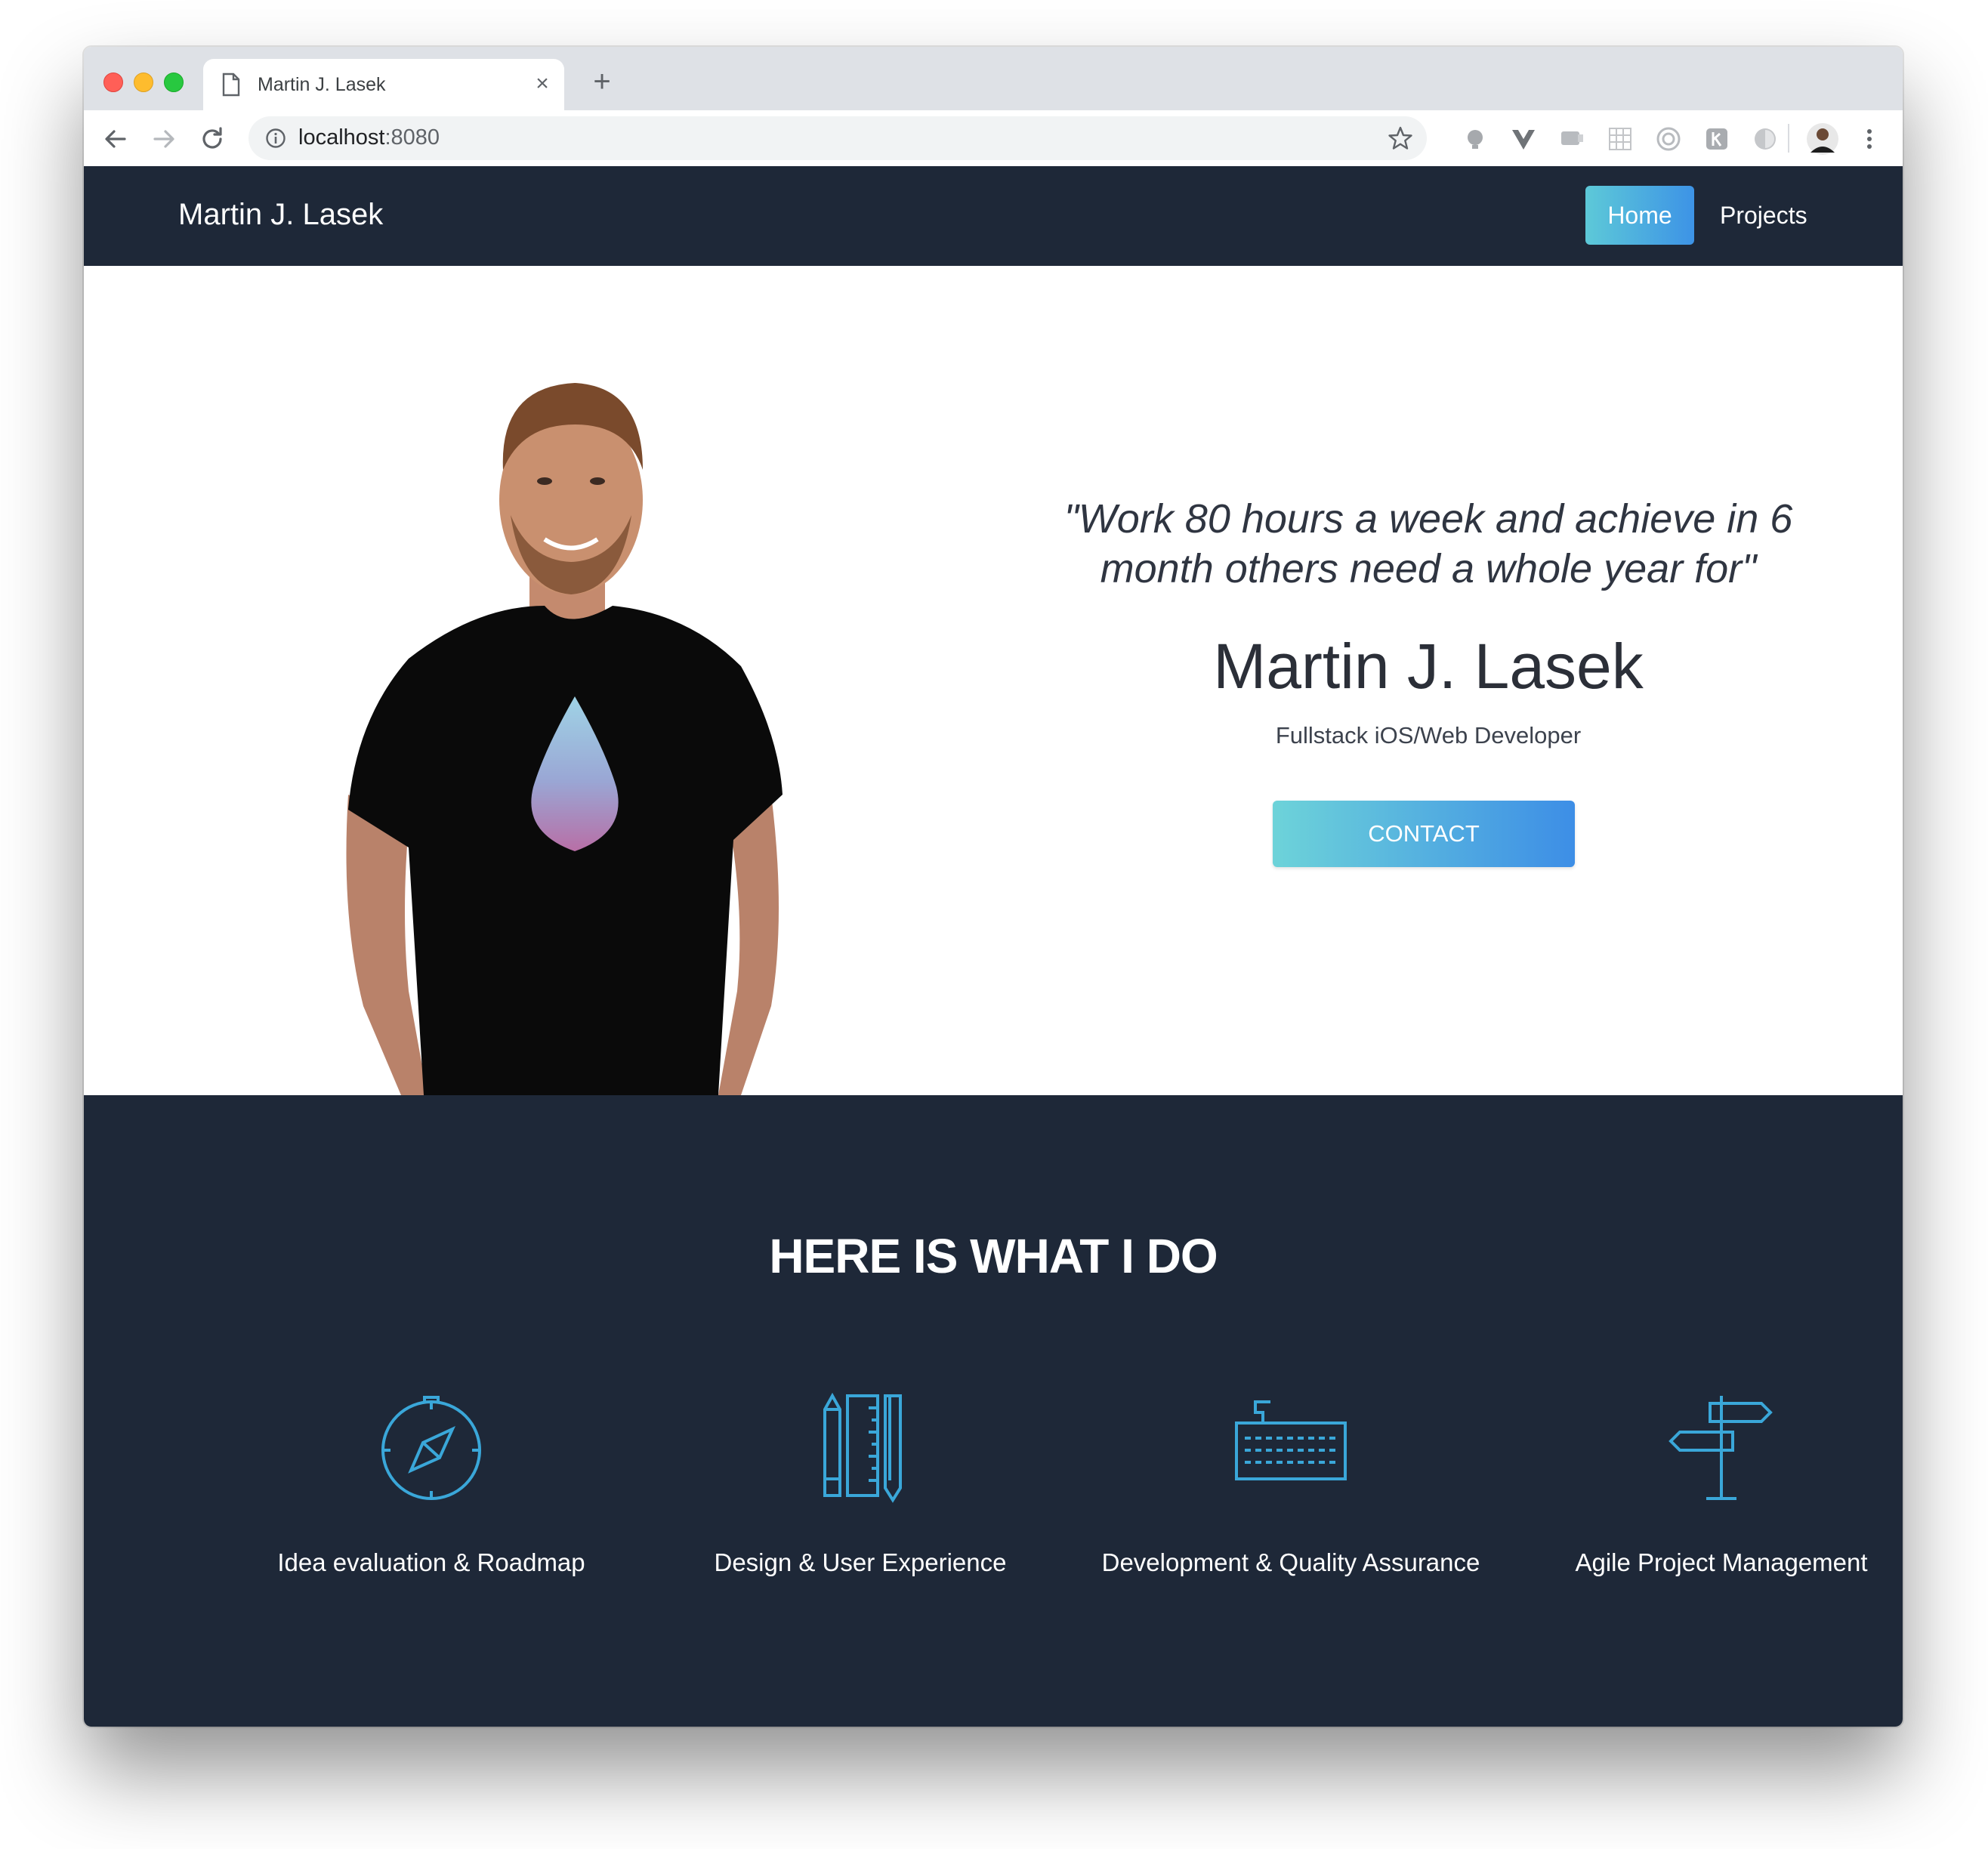 This screenshot has width=1988, height=1849. What do you see at coordinates (341, 137) in the screenshot?
I see `url-host: localhost` at bounding box center [341, 137].